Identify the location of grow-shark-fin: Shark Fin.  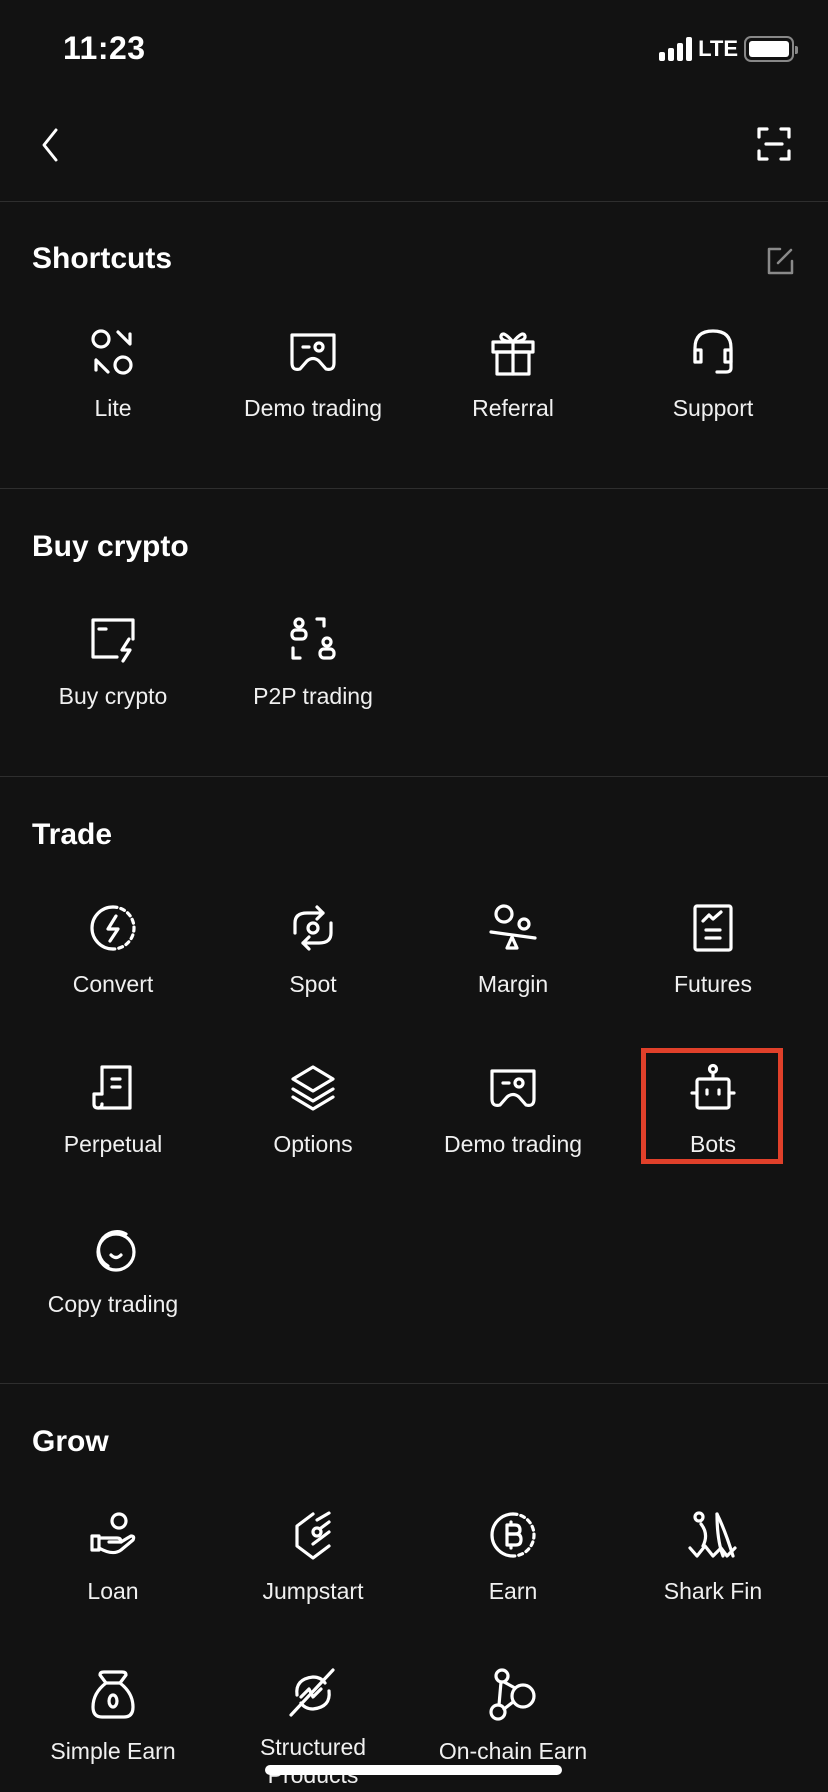
(713, 1564).